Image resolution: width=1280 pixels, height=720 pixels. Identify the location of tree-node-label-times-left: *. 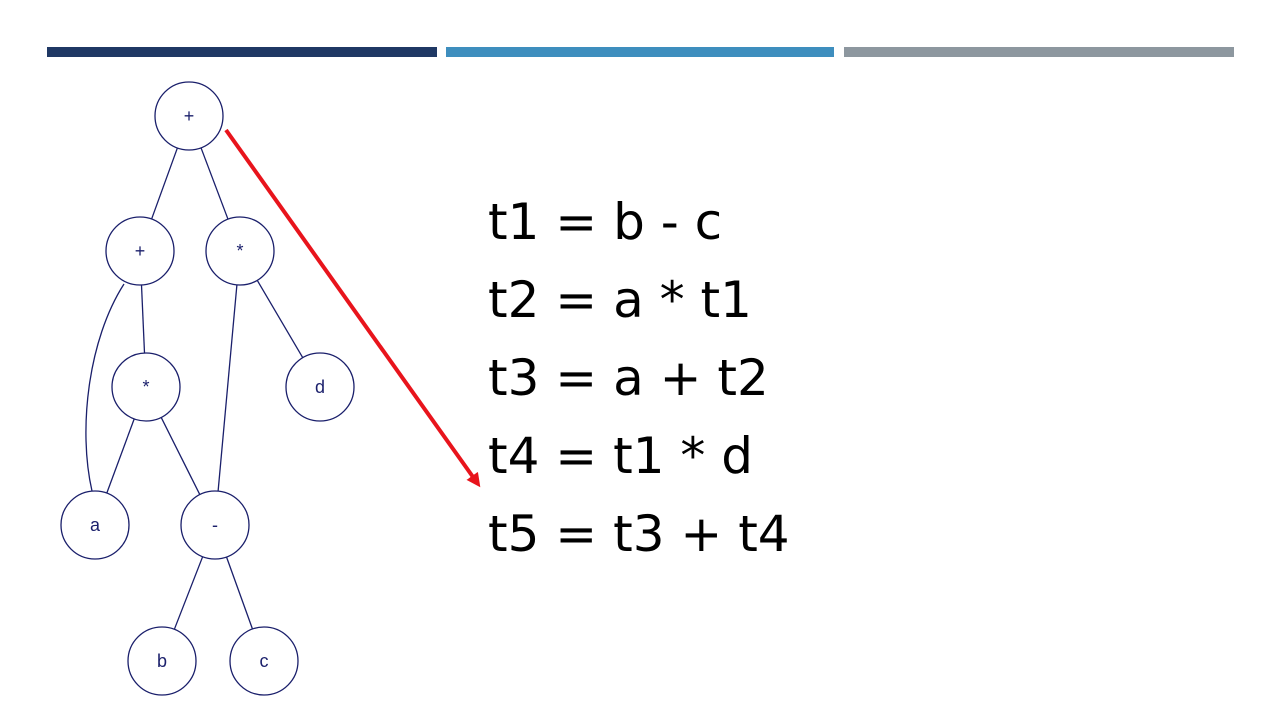
(145, 387).